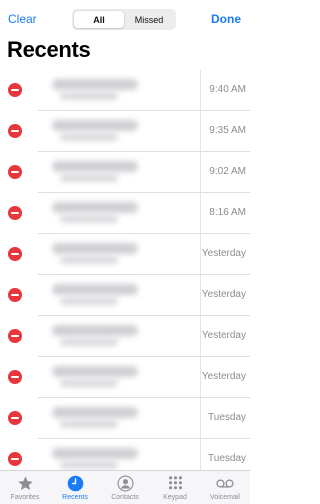 Image resolution: width=320 pixels, height=504 pixels. I want to click on tab-label-favorites: Favorites, so click(25, 497).